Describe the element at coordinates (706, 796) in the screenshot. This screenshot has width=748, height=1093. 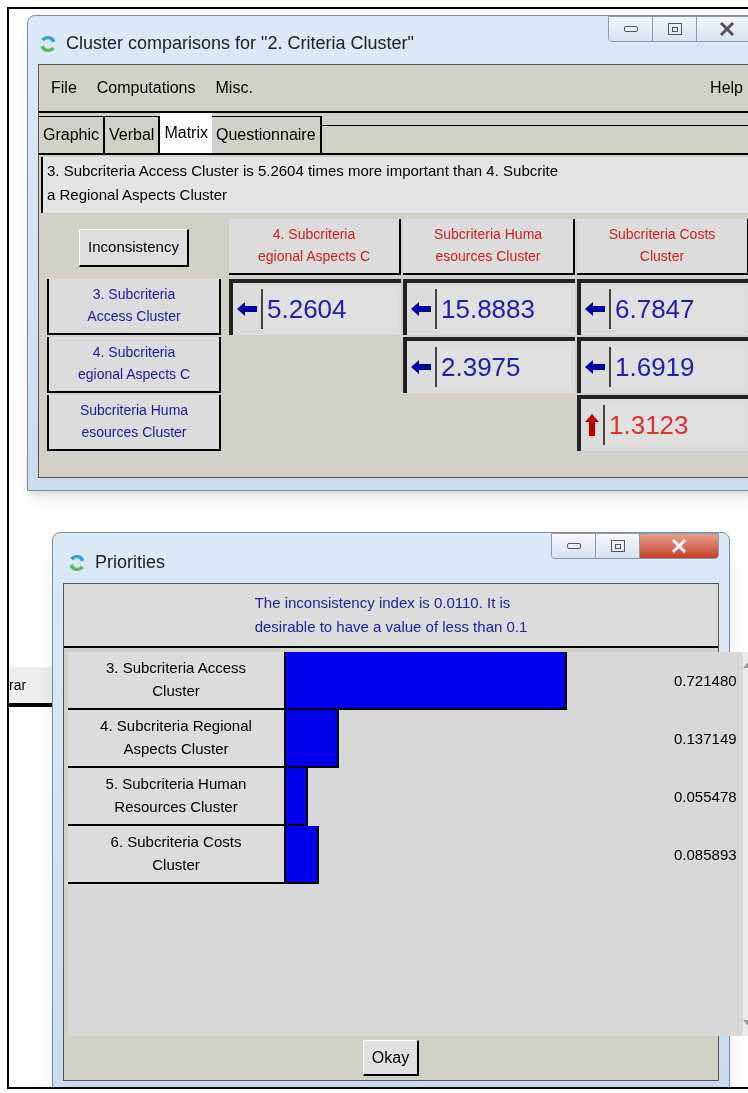
I see `priority-value: 0.055478` at that location.